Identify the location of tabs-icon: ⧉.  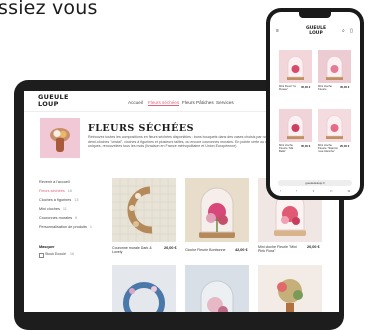
(349, 191).